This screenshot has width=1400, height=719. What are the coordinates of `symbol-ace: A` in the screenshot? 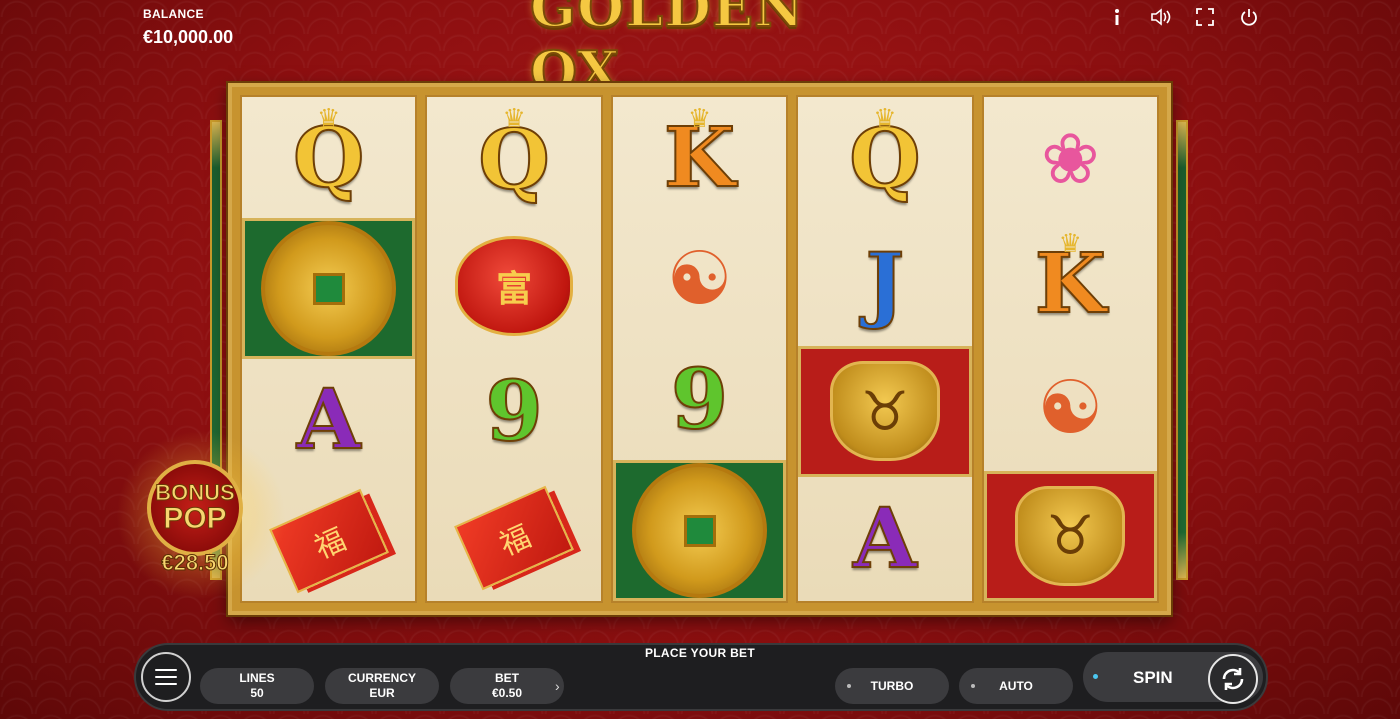 It's located at (884, 539).